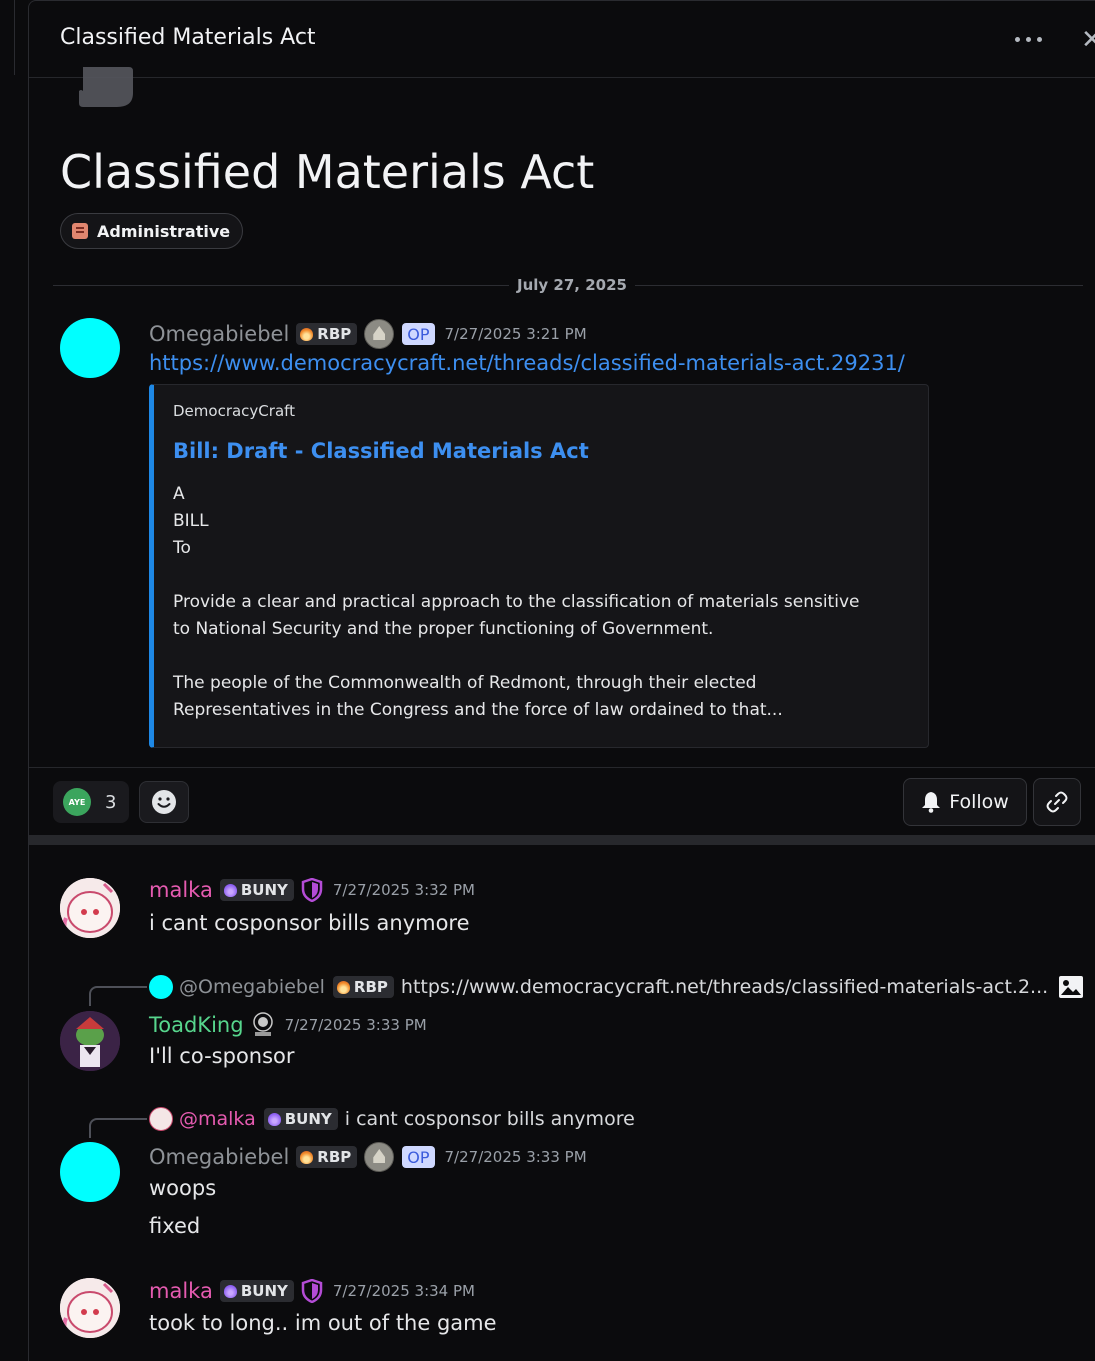 The image size is (1095, 1361). What do you see at coordinates (323, 1323) in the screenshot?
I see `message-text: took to long.. im out of the game` at bounding box center [323, 1323].